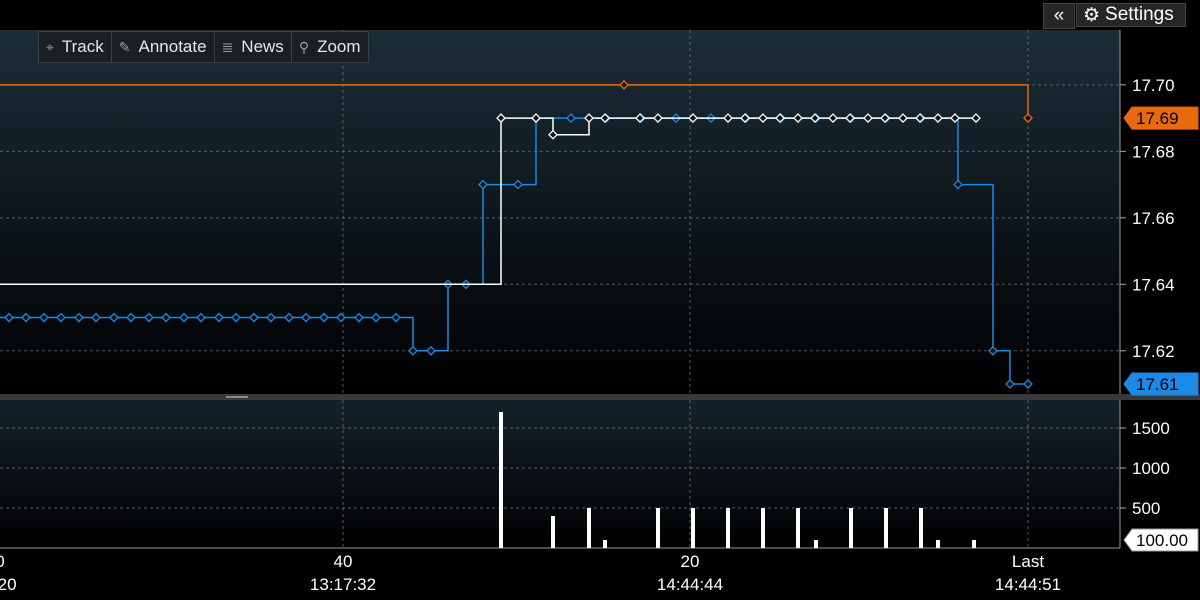 The width and height of the screenshot is (1200, 600). Describe the element at coordinates (1153, 351) in the screenshot. I see `price-tick-label: 17.62` at that location.